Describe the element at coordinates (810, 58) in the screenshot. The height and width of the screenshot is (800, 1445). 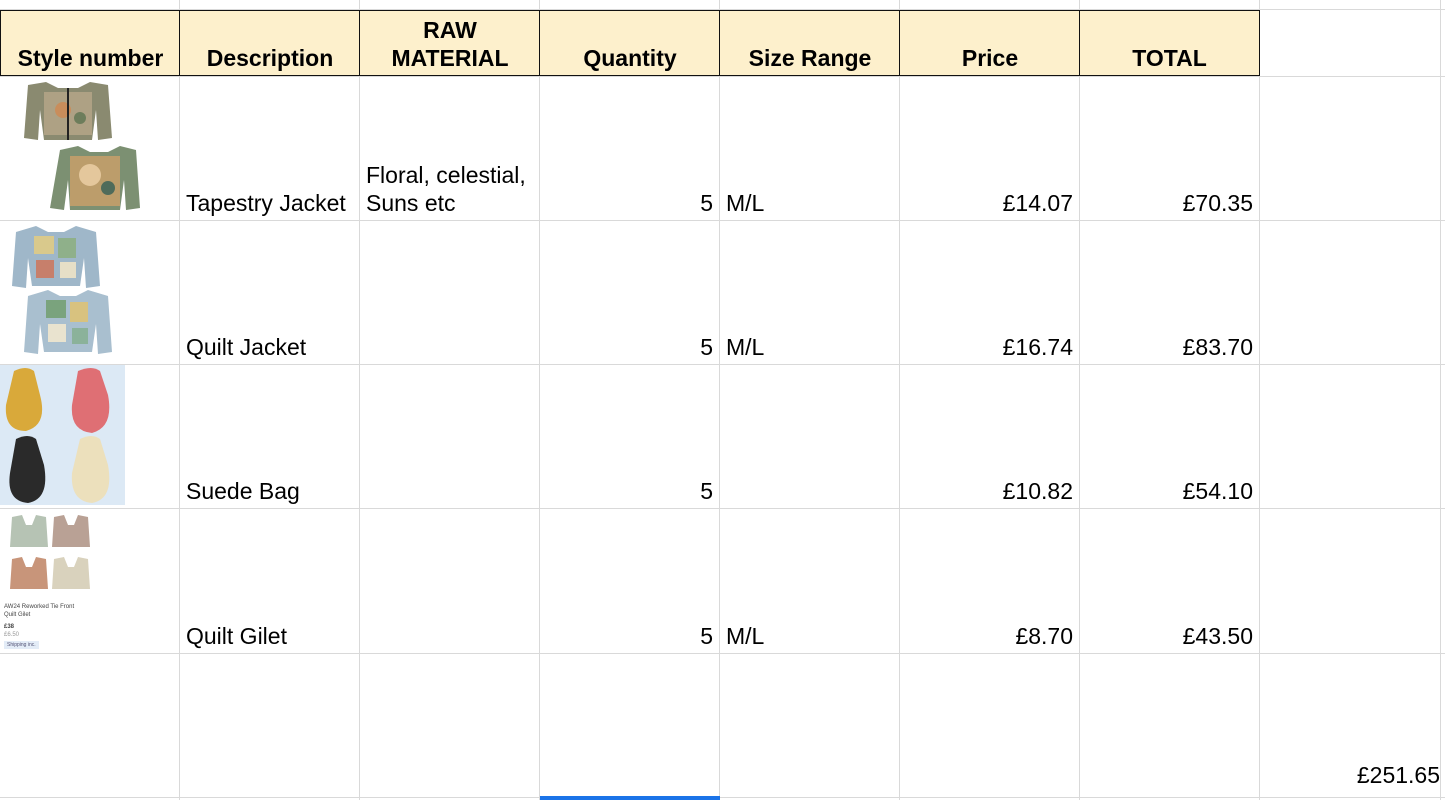
I see `header-label: Size Range` at that location.